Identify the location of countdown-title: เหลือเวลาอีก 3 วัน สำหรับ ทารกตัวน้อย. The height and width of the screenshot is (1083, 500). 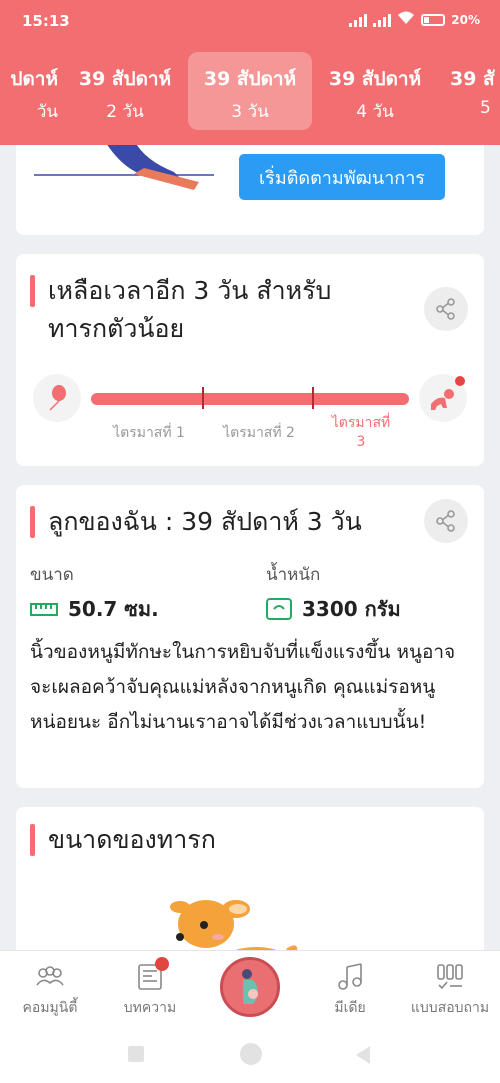
(180, 310).